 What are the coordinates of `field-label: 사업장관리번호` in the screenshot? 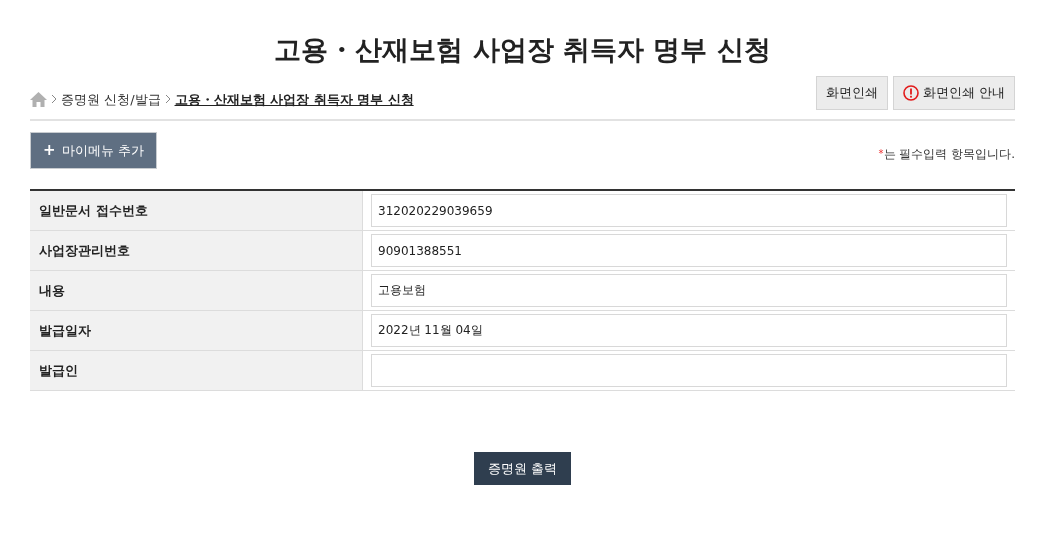 It's located at (84, 250).